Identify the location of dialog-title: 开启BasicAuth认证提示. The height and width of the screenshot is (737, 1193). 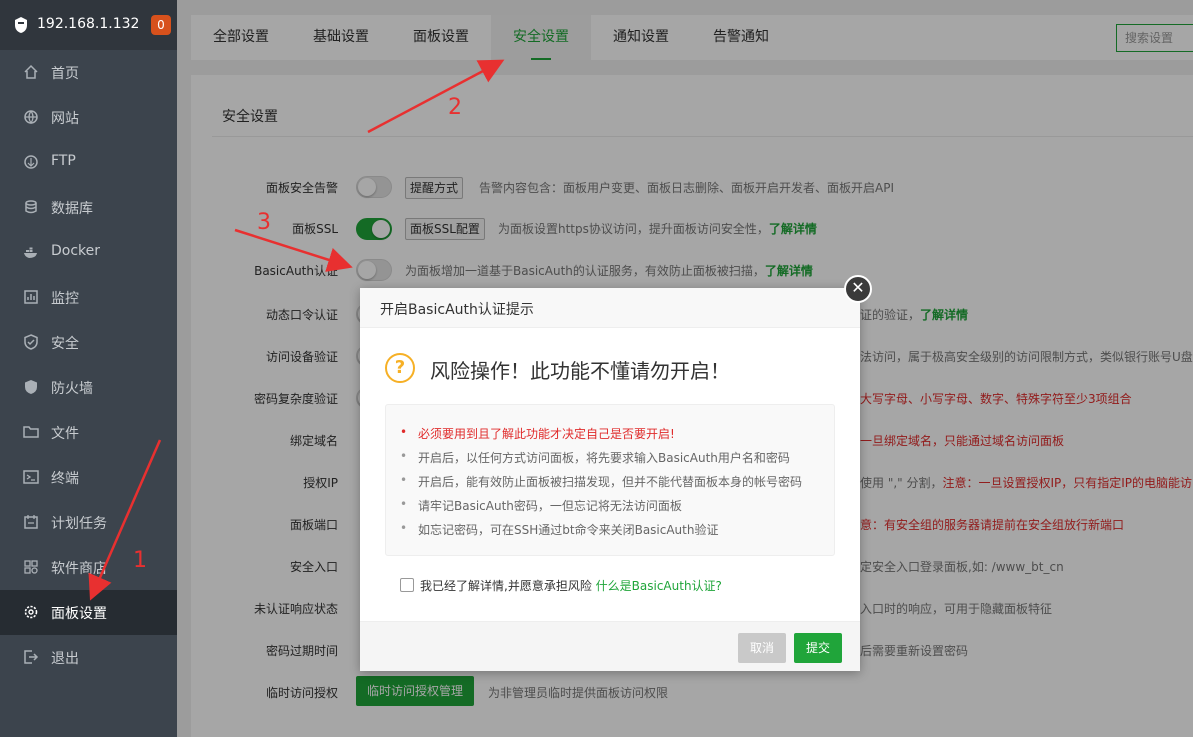
(457, 310).